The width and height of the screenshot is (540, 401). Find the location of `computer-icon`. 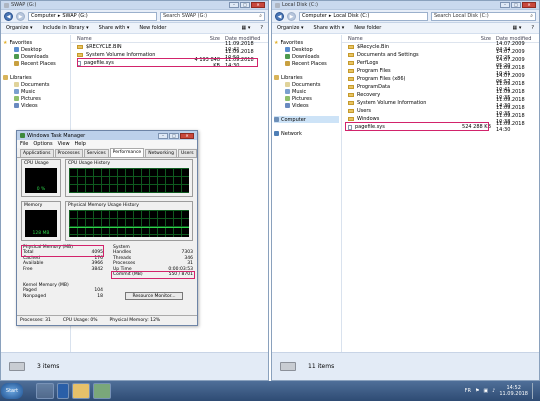

computer-icon is located at coordinates (276, 119).